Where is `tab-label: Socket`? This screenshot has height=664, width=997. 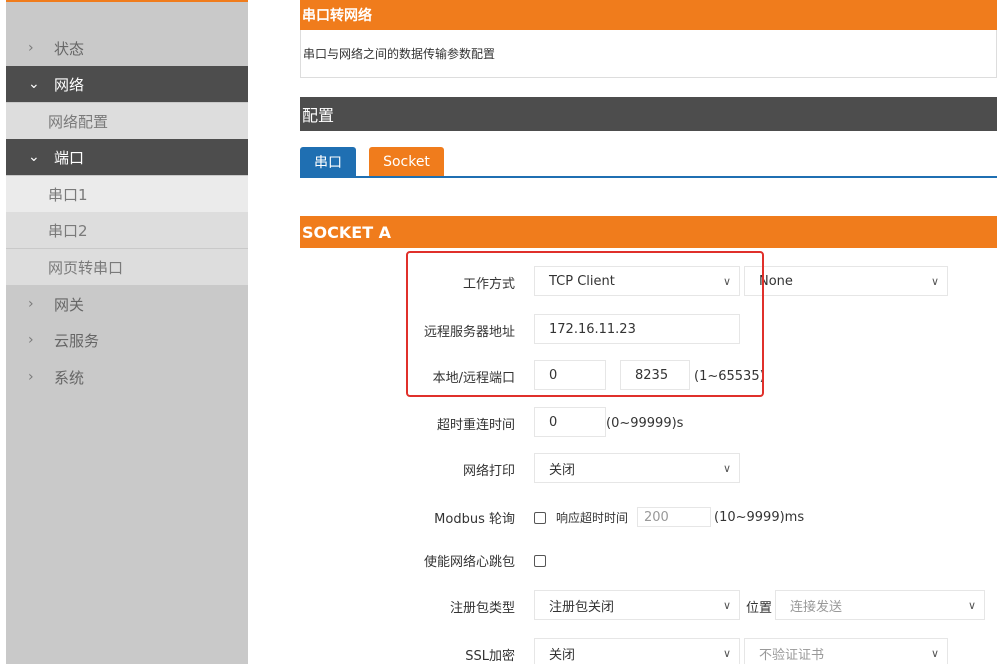 tab-label: Socket is located at coordinates (406, 162).